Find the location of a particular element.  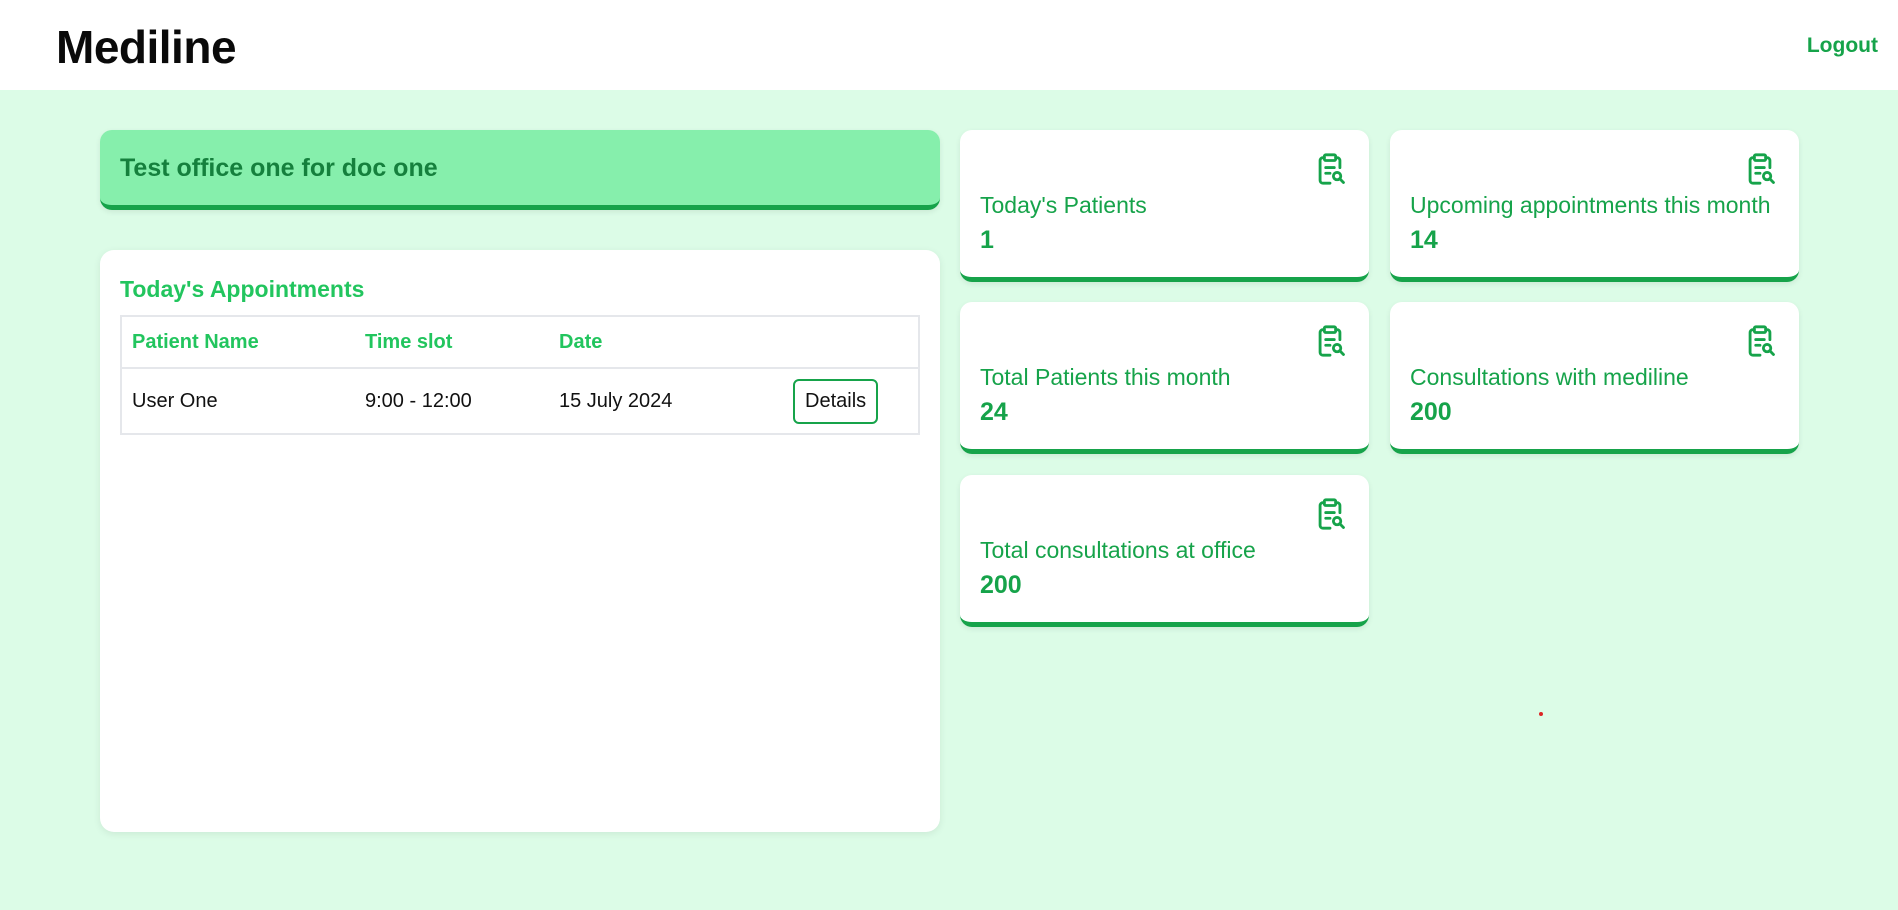

office-banner: Test office one for doc one is located at coordinates (520, 170).